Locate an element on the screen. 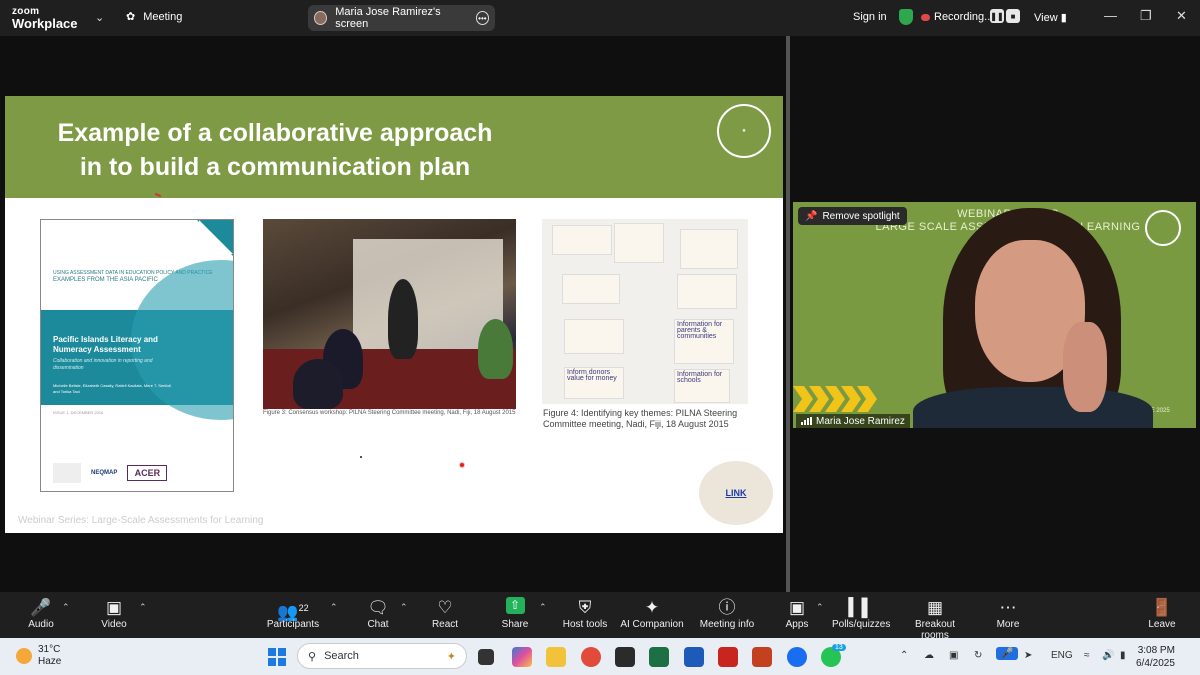 Image resolution: width=1200 pixels, height=675 pixels. windows-start-icon is located at coordinates (277, 657).